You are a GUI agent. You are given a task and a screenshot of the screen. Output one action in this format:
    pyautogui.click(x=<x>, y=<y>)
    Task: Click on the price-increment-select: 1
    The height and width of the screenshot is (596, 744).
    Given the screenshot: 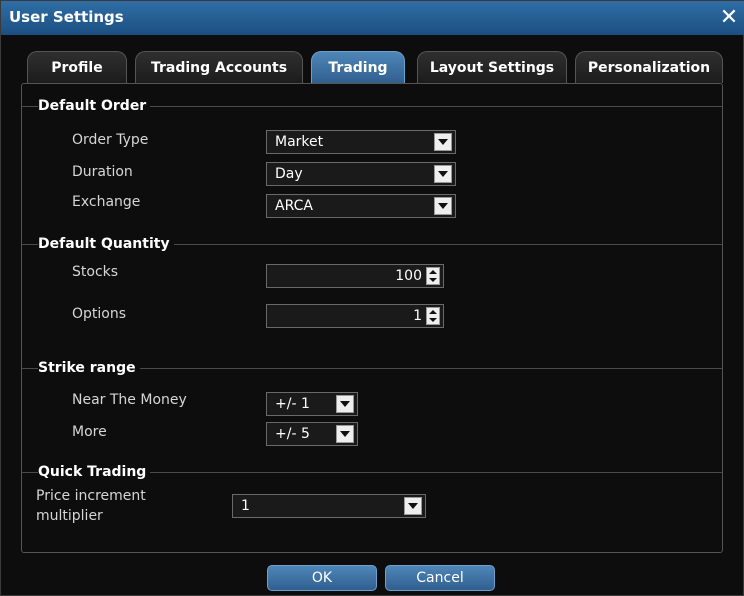 What is the action you would take?
    pyautogui.click(x=329, y=506)
    